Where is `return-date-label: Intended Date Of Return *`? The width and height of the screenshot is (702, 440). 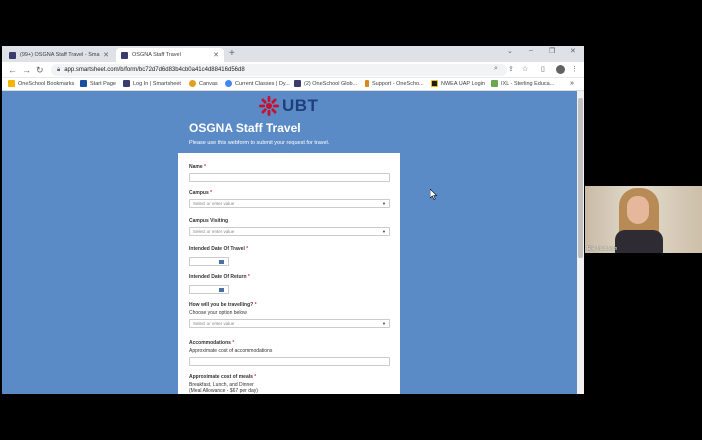 return-date-label: Intended Date Of Return * is located at coordinates (219, 277).